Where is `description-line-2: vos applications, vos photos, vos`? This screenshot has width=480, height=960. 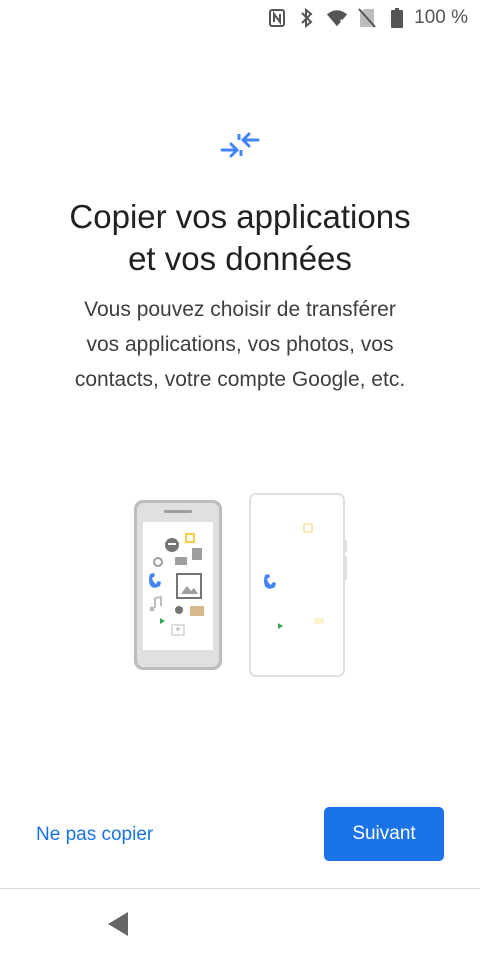 description-line-2: vos applications, vos photos, vos is located at coordinates (240, 344).